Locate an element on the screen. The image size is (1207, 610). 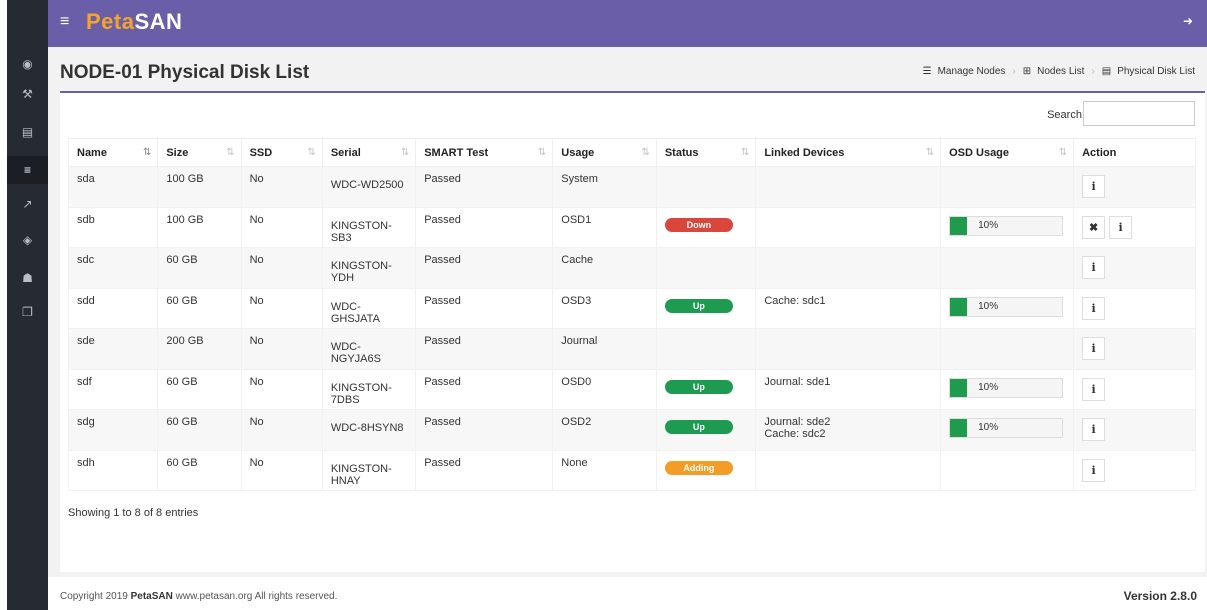
cell-action: ✖ i is located at coordinates (1134, 227).